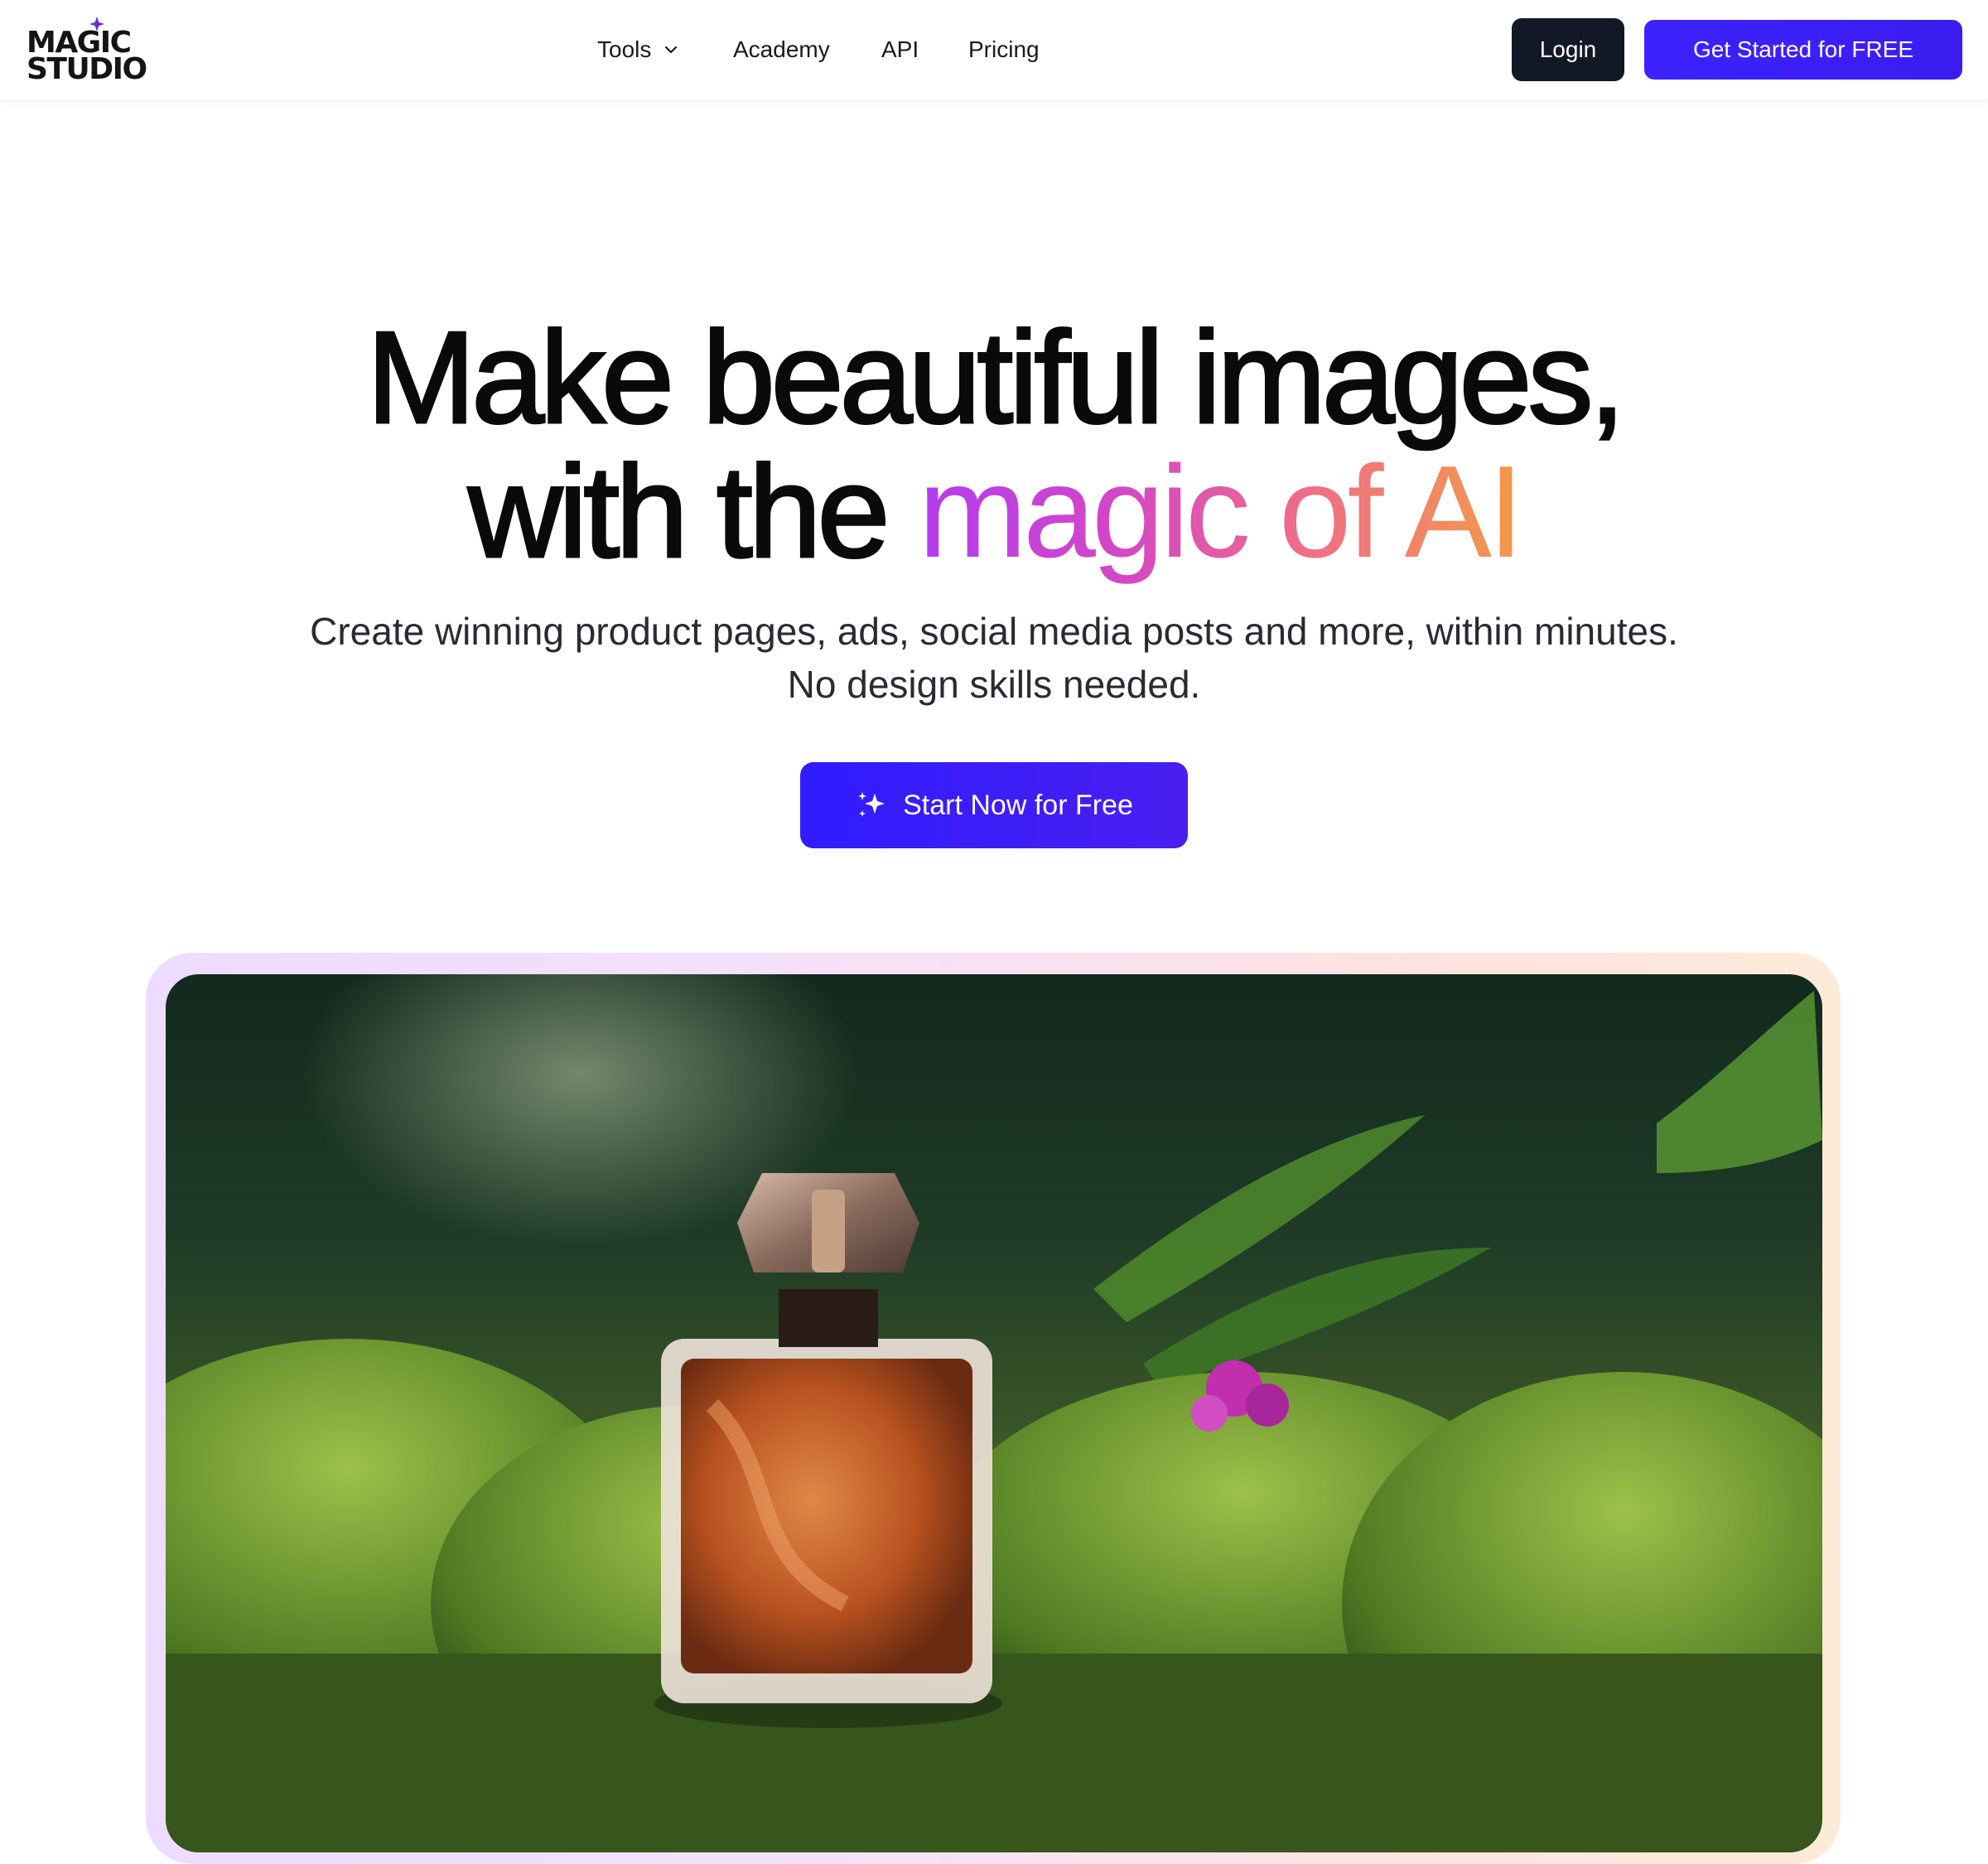 The width and height of the screenshot is (1988, 1864). What do you see at coordinates (900, 50) in the screenshot?
I see `nav-api-link: API` at bounding box center [900, 50].